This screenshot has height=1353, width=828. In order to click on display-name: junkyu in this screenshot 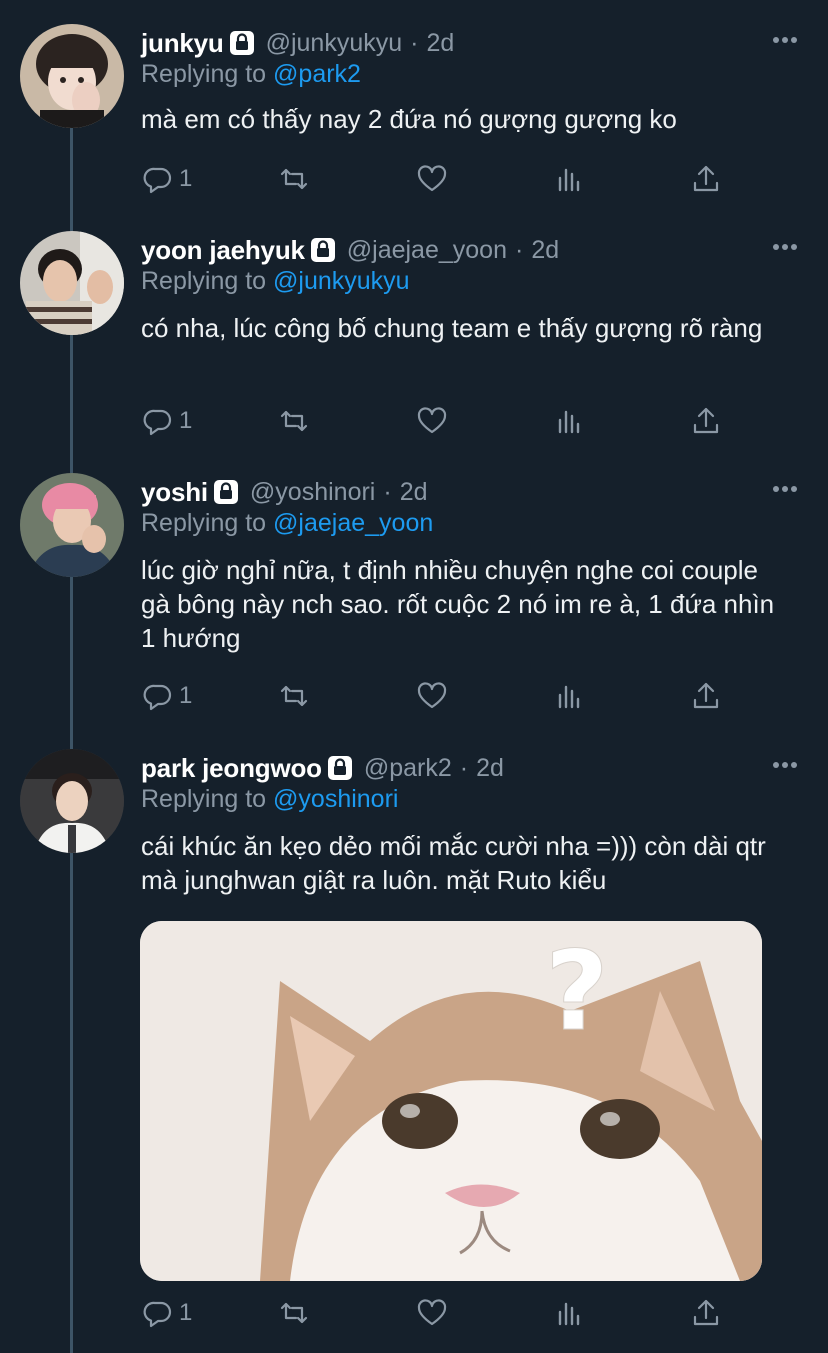, I will do `click(182, 43)`.